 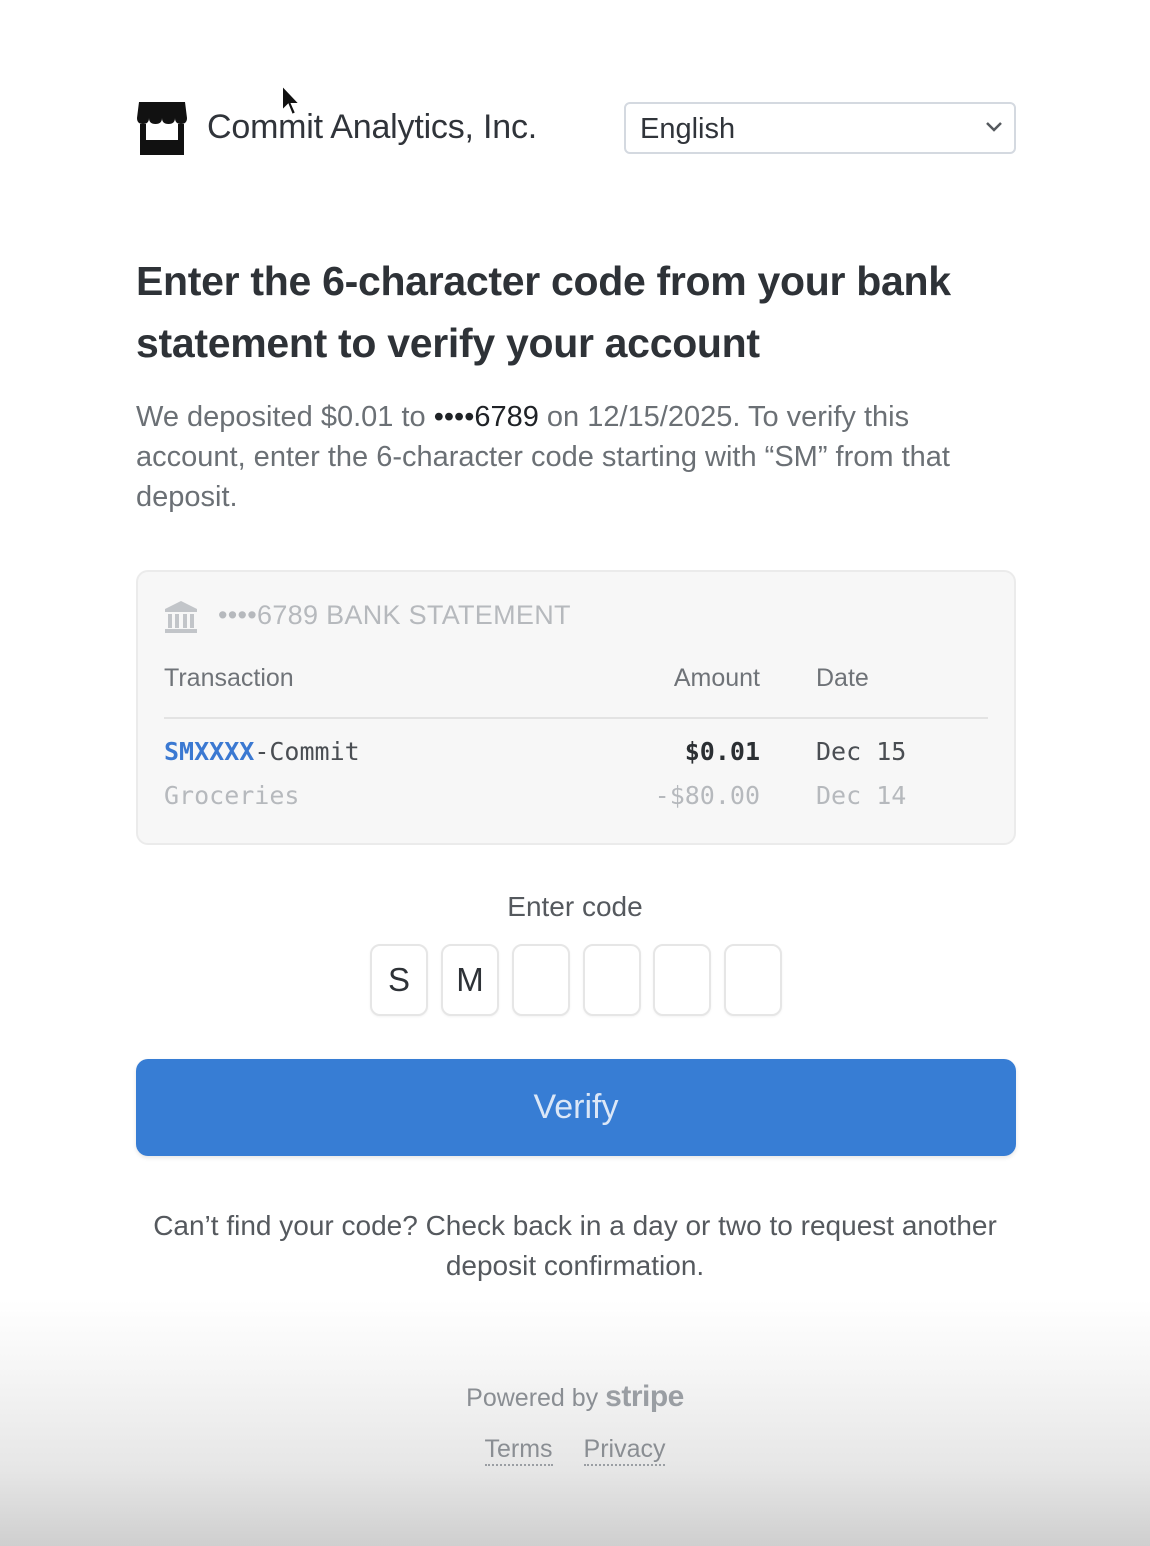 What do you see at coordinates (575, 1450) in the screenshot?
I see `footer-links: Terms Privacy` at bounding box center [575, 1450].